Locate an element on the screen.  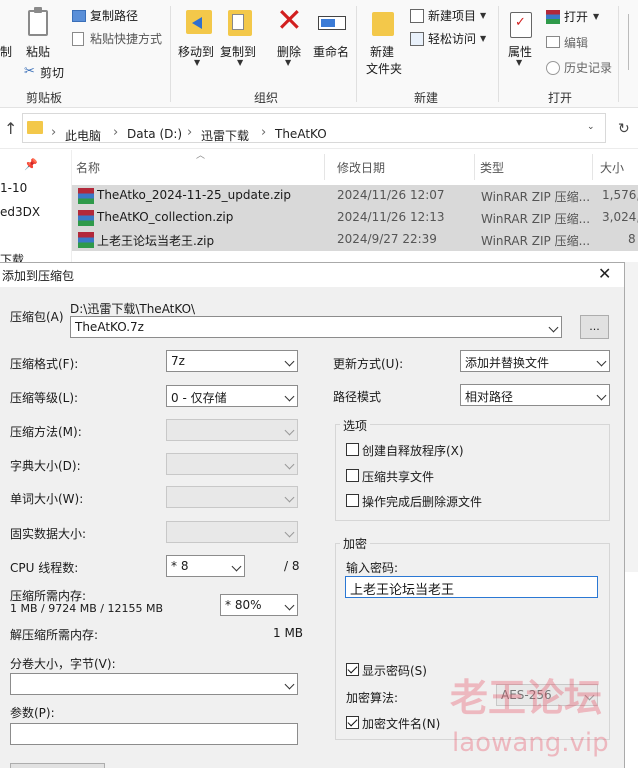
level-label: 压缩等级(L): is located at coordinates (44, 398).